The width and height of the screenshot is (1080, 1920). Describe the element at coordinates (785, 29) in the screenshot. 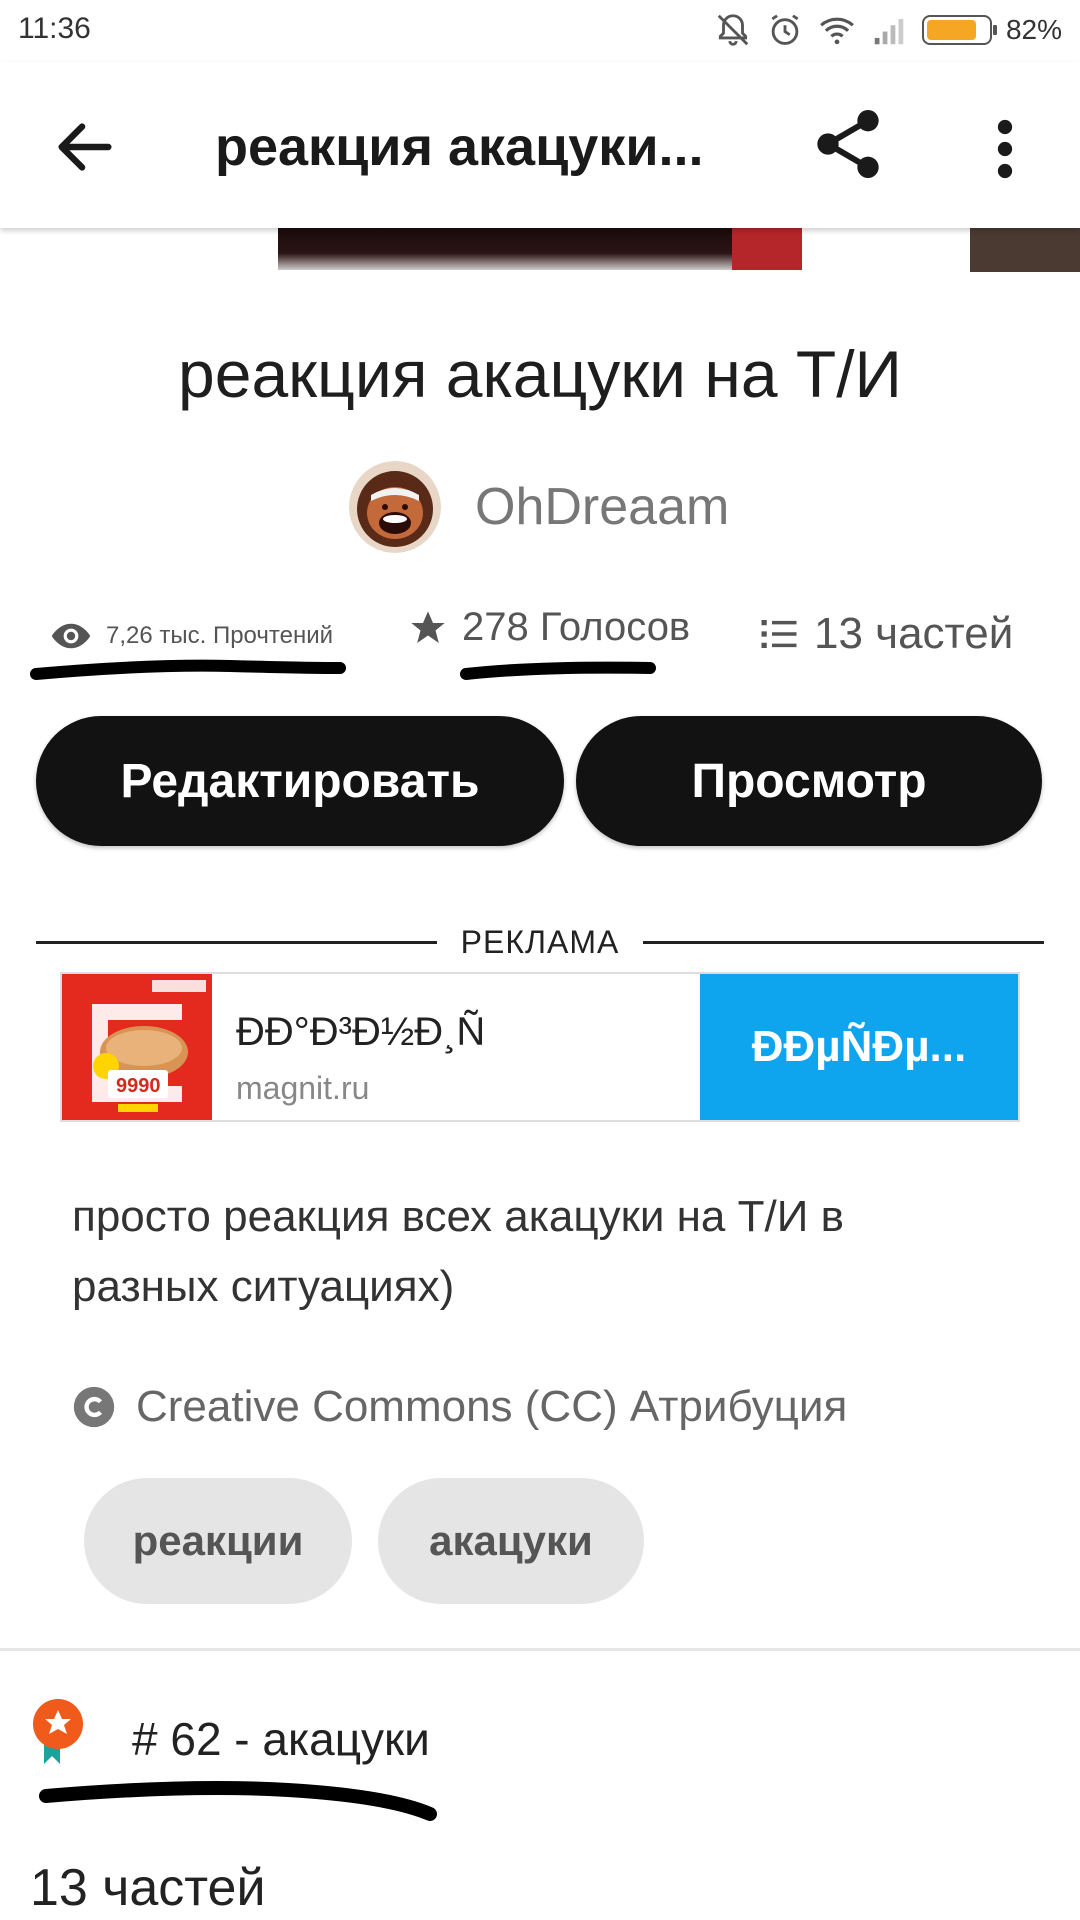

I see `alarm-icon` at that location.